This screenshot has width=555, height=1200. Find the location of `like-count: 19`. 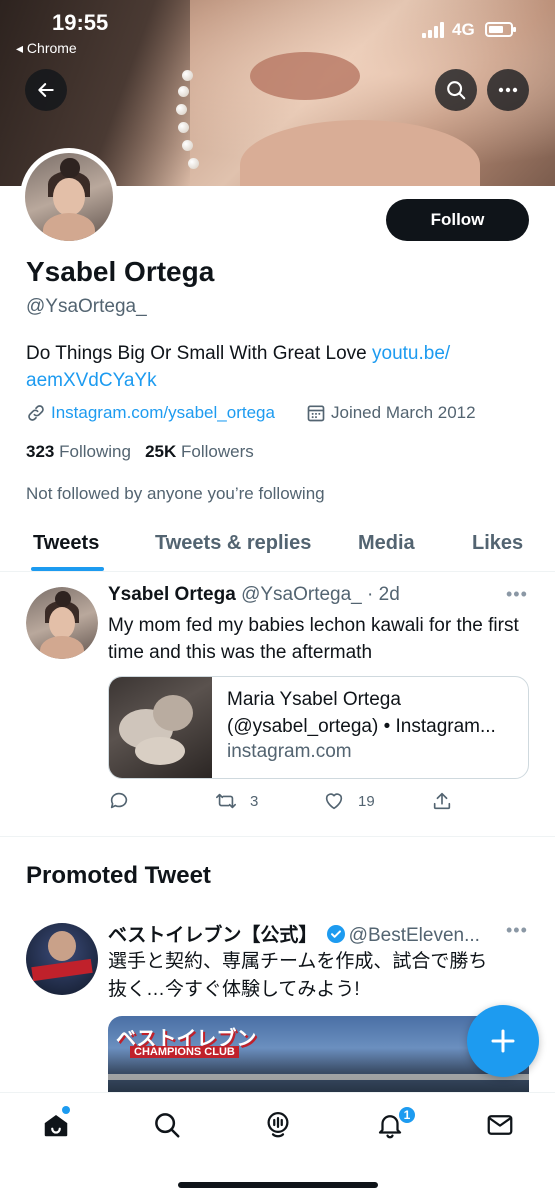

like-count: 19 is located at coordinates (366, 801).